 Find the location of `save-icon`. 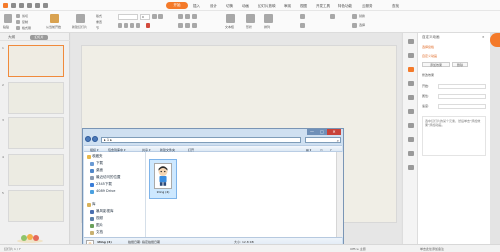

save-icon is located at coordinates (21, 5).